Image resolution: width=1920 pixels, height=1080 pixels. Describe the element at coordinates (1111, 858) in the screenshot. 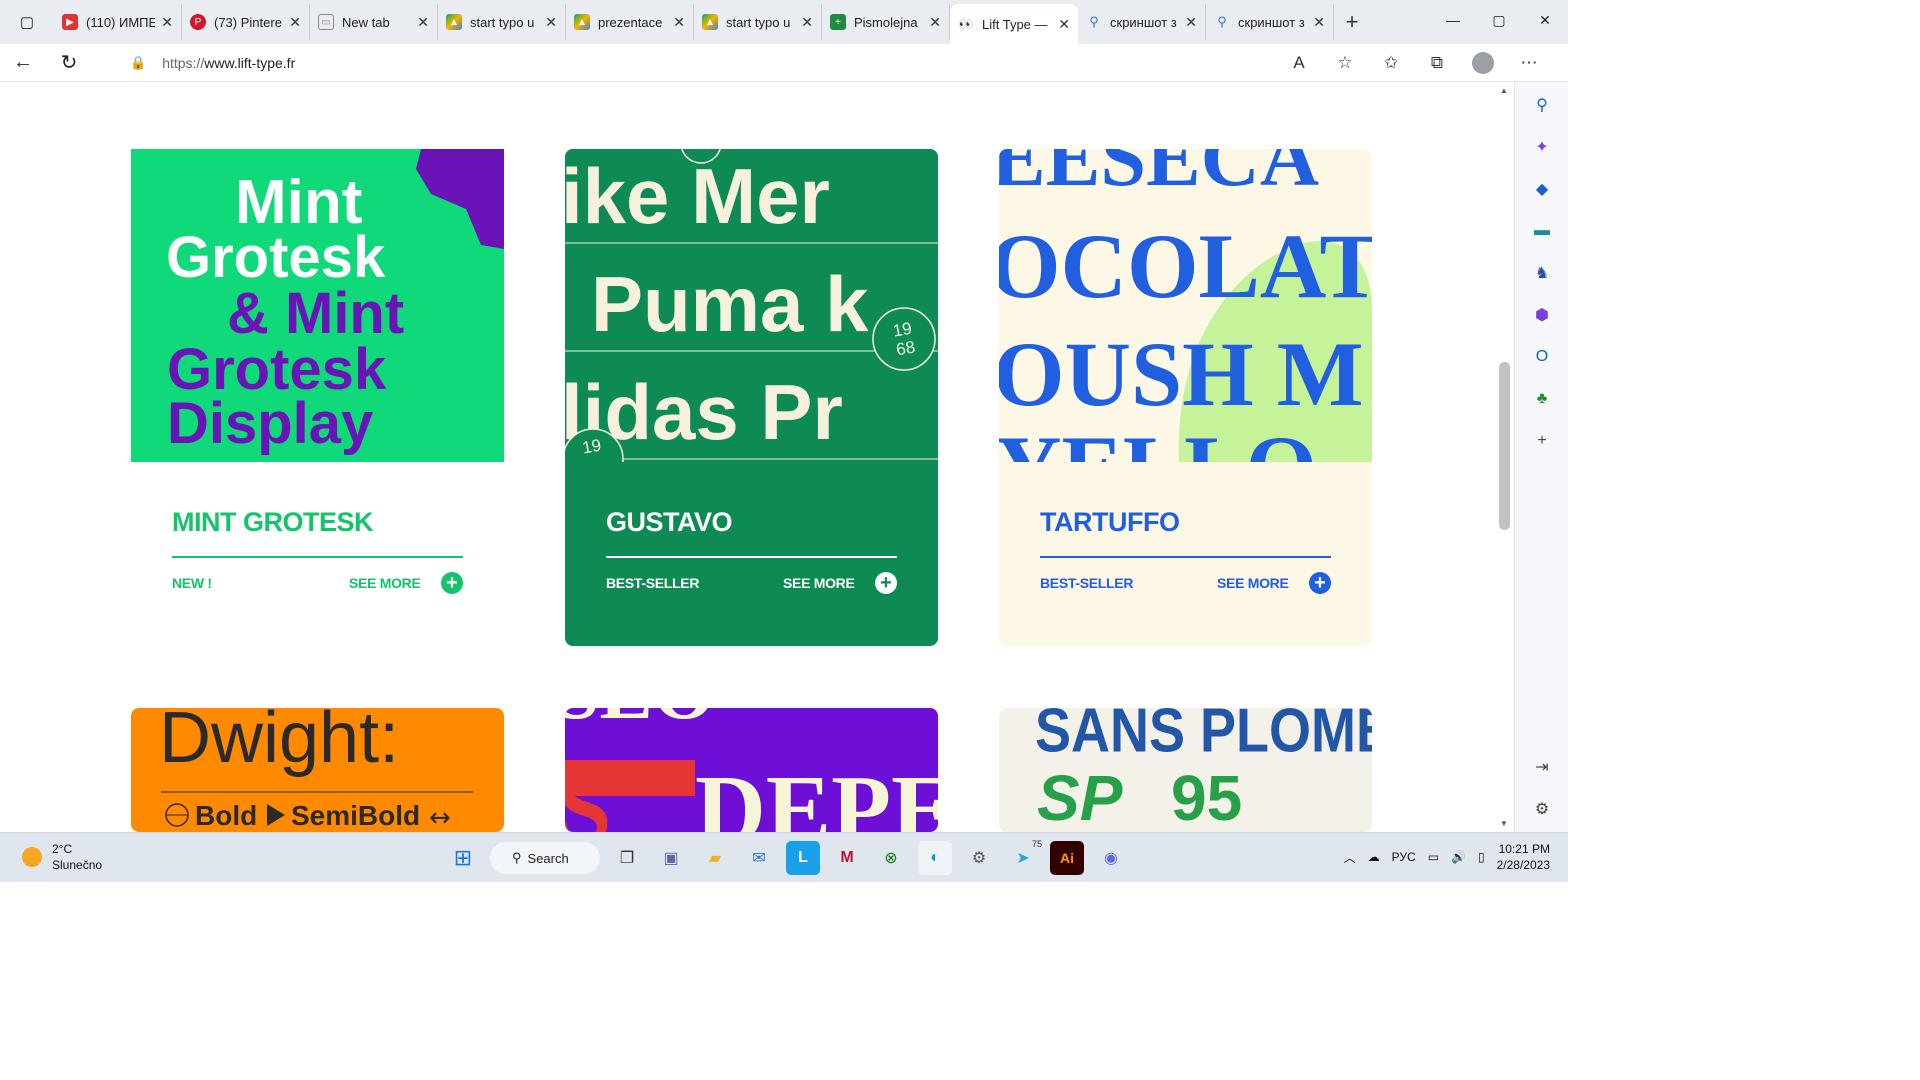

I see `discord-icon: ◉` at that location.